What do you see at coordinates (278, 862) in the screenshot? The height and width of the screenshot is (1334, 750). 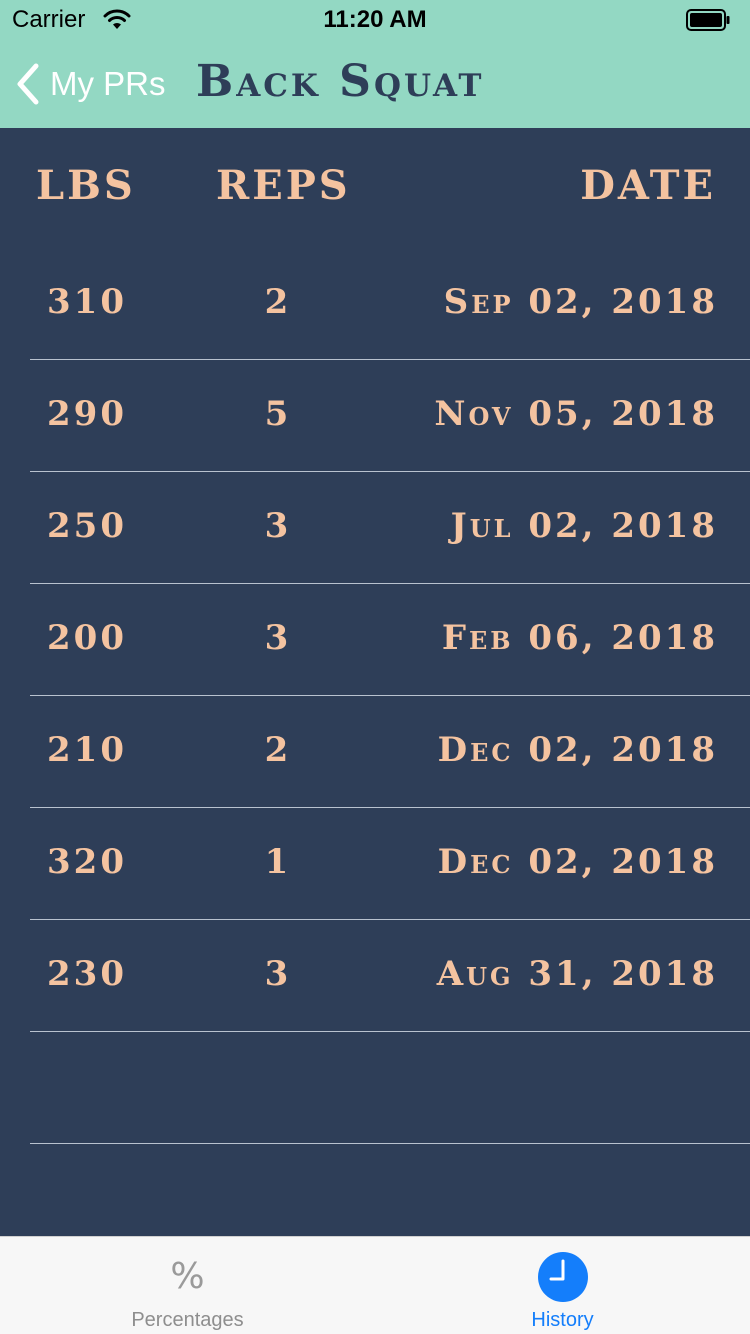 I see `row-reps: 1` at bounding box center [278, 862].